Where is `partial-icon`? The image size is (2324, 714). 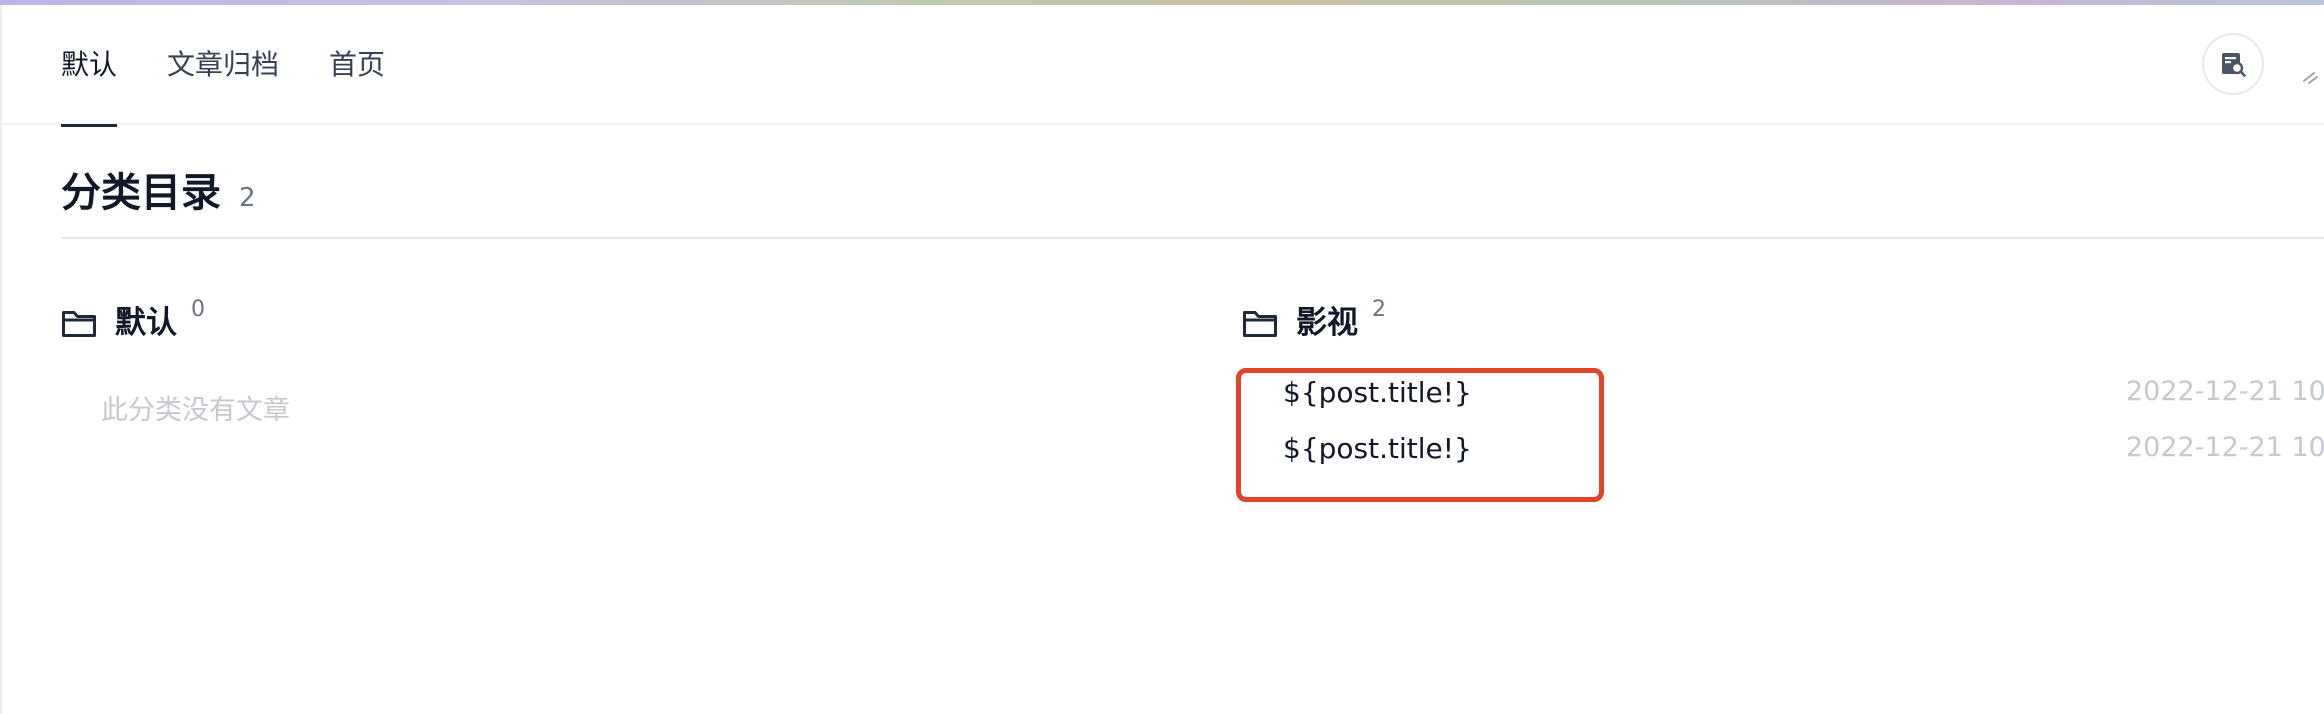
partial-icon is located at coordinates (2310, 78).